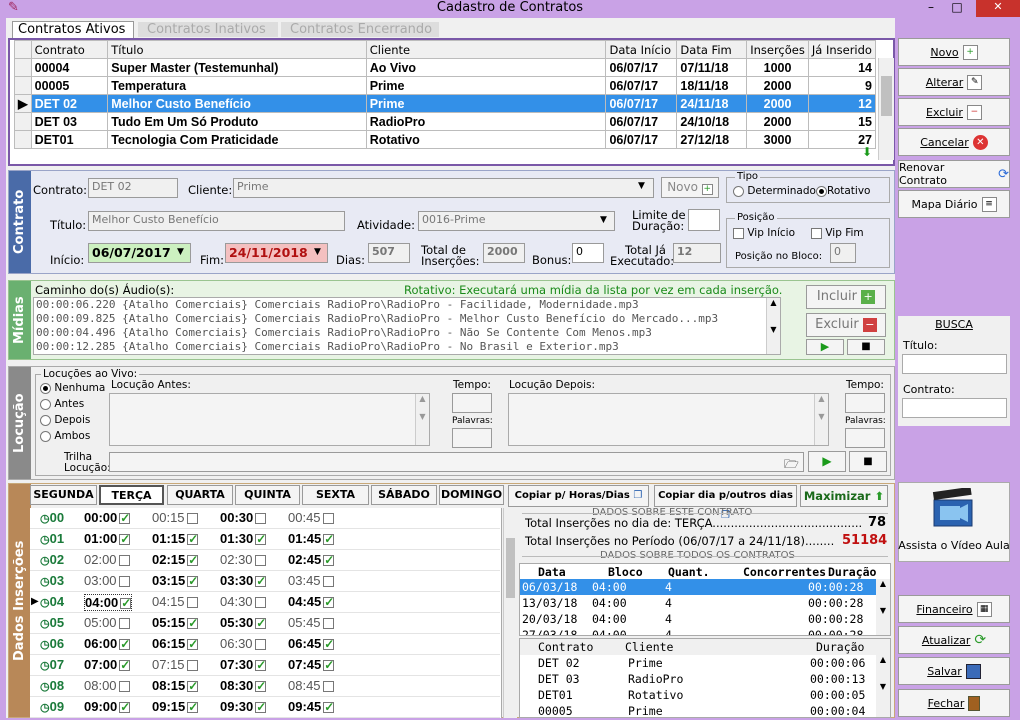  Describe the element at coordinates (52, 601) in the screenshot. I see `hour-cell: ◷04` at that location.